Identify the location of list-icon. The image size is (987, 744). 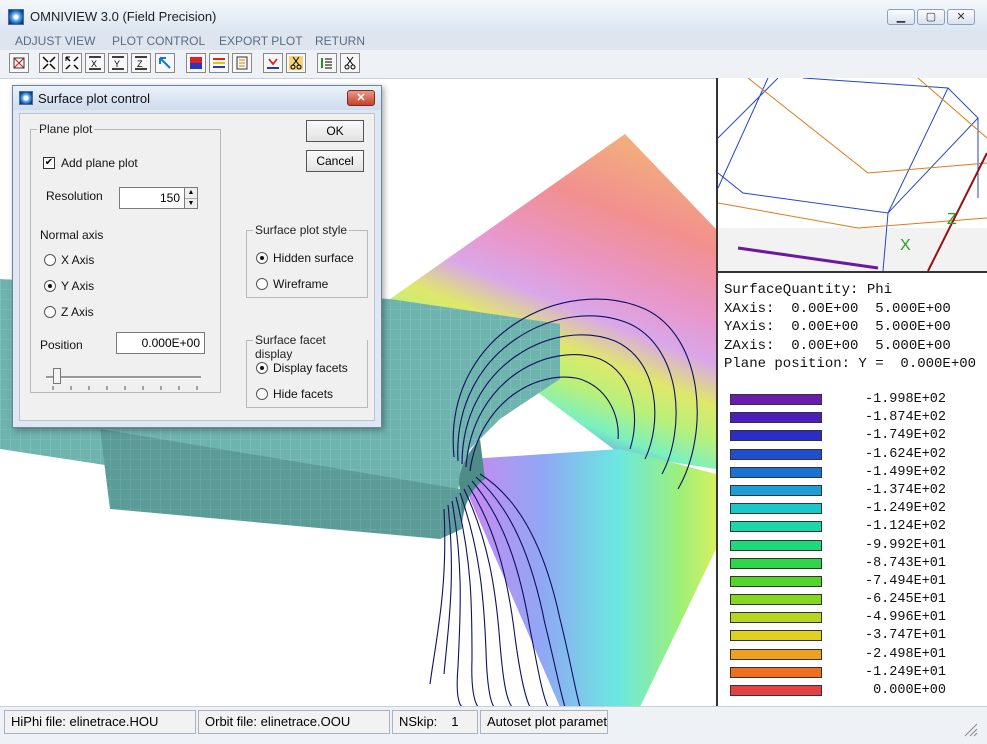
(327, 63).